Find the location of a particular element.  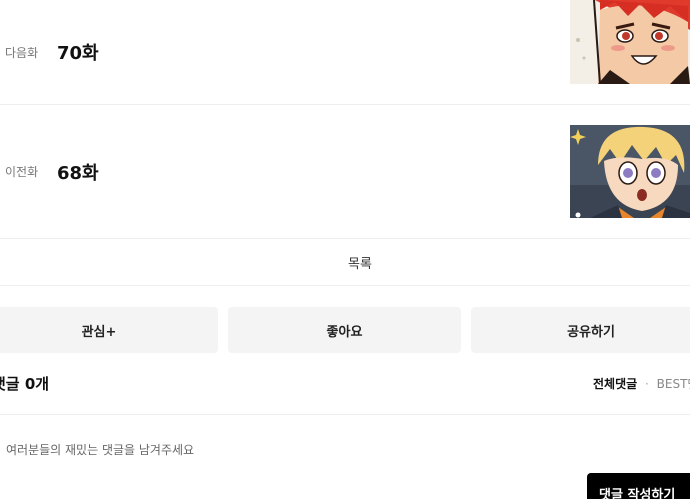

comment-sort-tabs: 전체댓글 · BEST댓글 is located at coordinates (641, 383).